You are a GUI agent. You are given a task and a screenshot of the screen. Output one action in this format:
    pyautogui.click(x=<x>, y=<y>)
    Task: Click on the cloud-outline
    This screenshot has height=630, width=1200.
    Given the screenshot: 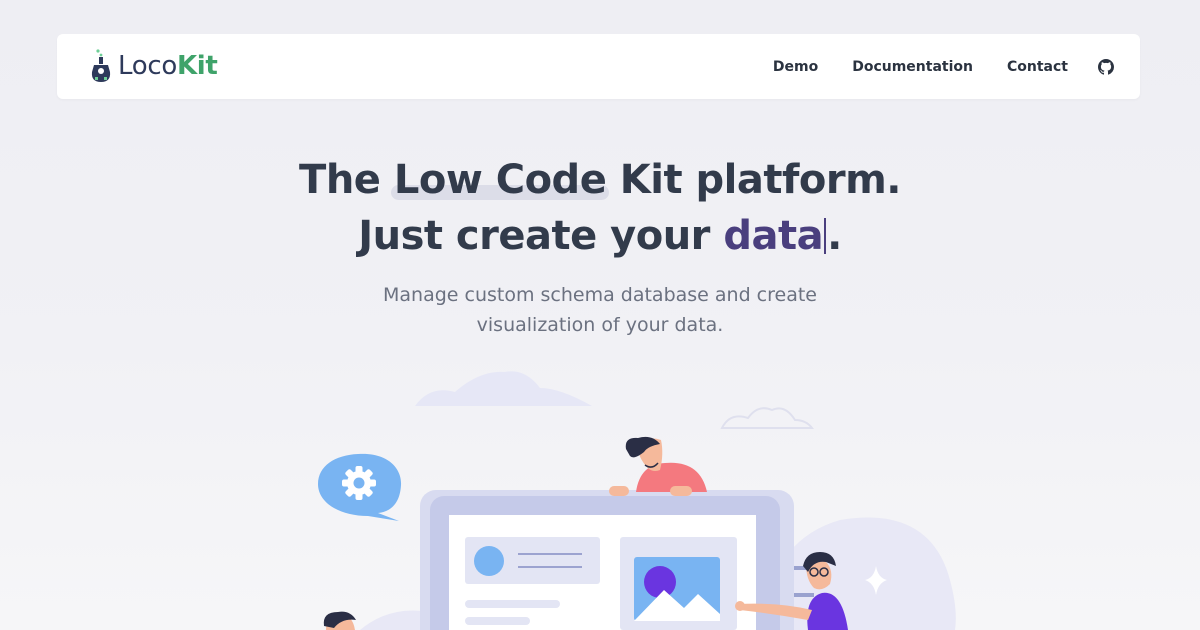 What is the action you would take?
    pyautogui.click(x=767, y=418)
    